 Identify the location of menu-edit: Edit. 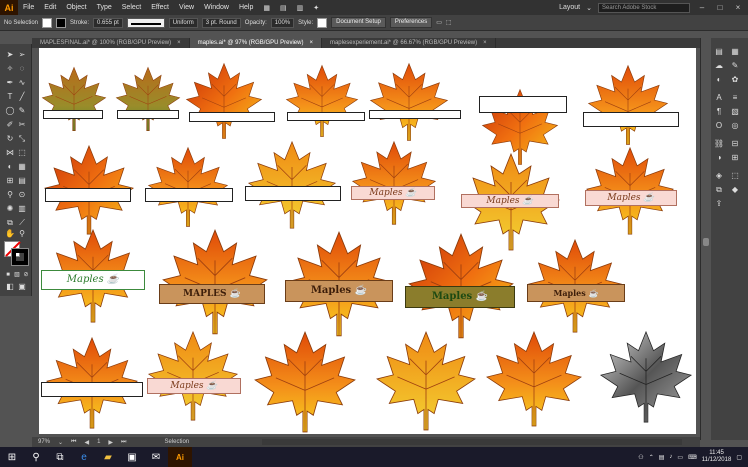
(50, 7).